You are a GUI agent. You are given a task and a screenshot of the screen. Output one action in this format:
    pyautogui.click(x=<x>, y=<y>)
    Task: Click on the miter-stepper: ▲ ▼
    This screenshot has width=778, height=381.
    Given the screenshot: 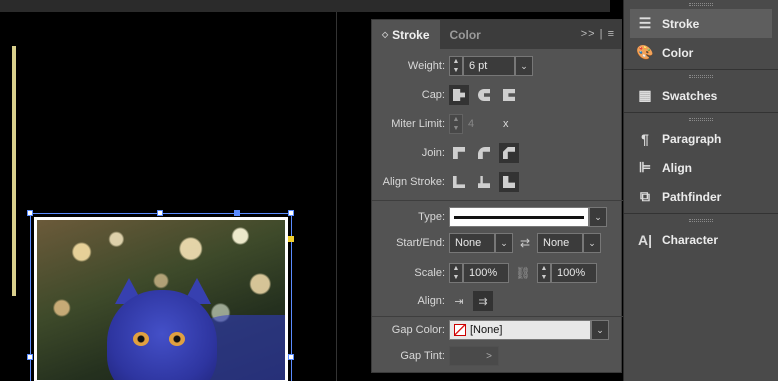 What is the action you would take?
    pyautogui.click(x=456, y=124)
    